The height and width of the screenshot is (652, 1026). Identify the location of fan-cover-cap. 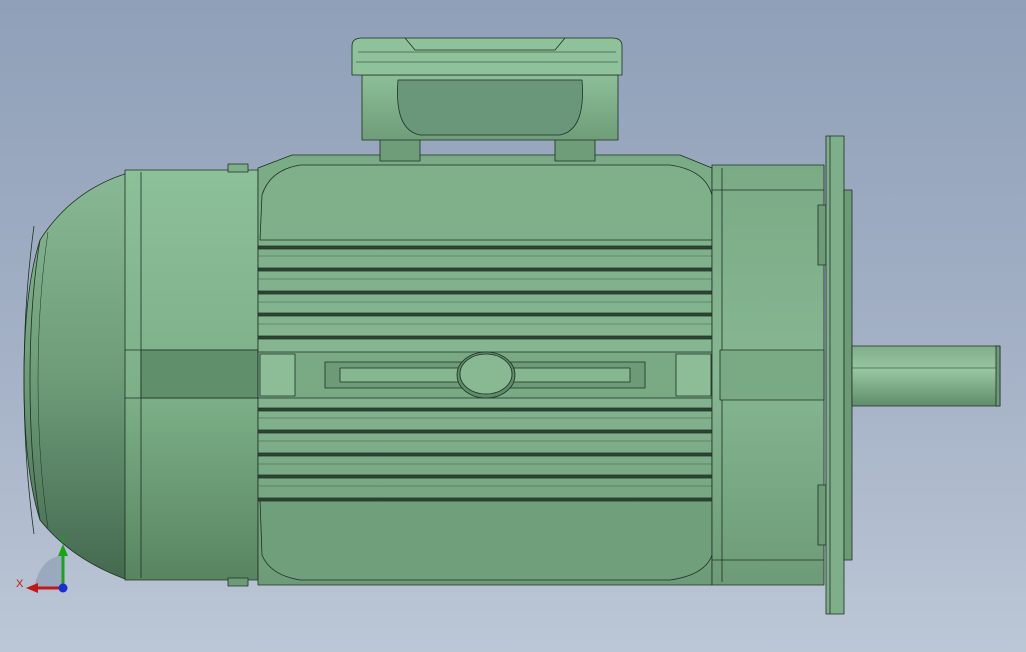
(76, 376).